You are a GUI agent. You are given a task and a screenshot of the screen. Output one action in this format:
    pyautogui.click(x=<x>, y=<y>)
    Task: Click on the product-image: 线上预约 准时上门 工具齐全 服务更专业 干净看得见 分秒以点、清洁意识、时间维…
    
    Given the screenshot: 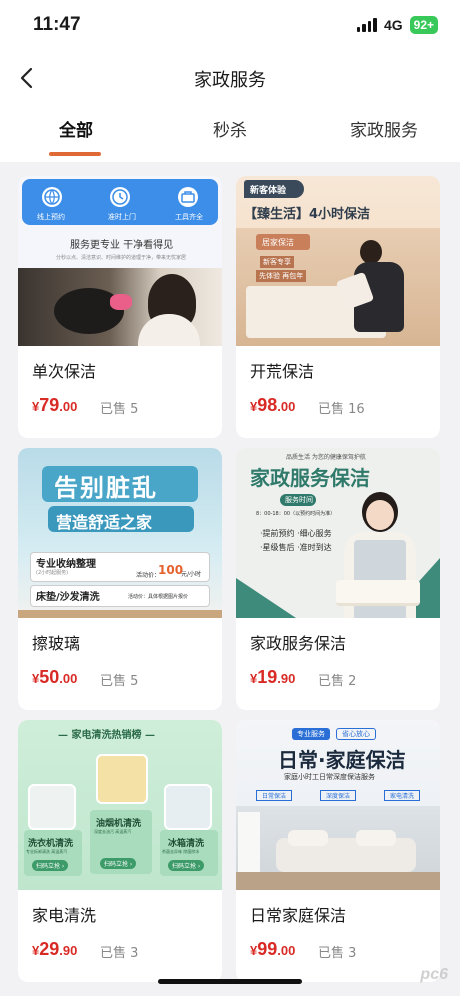 What is the action you would take?
    pyautogui.click(x=120, y=261)
    